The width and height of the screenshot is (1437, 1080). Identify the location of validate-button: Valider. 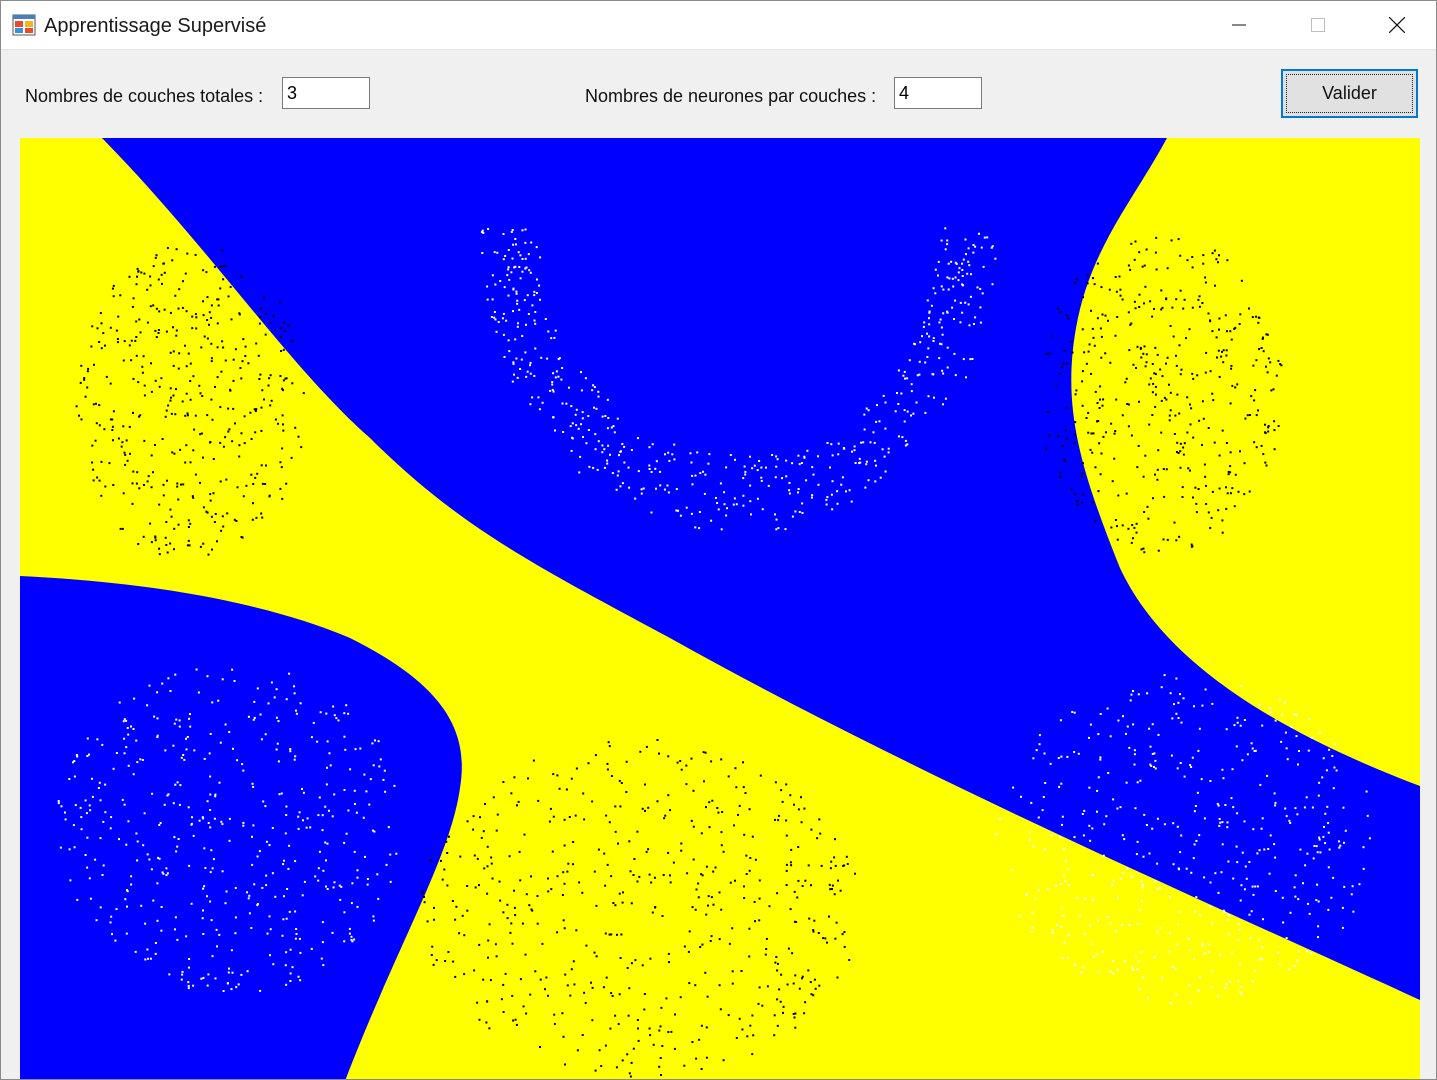
(1349, 93).